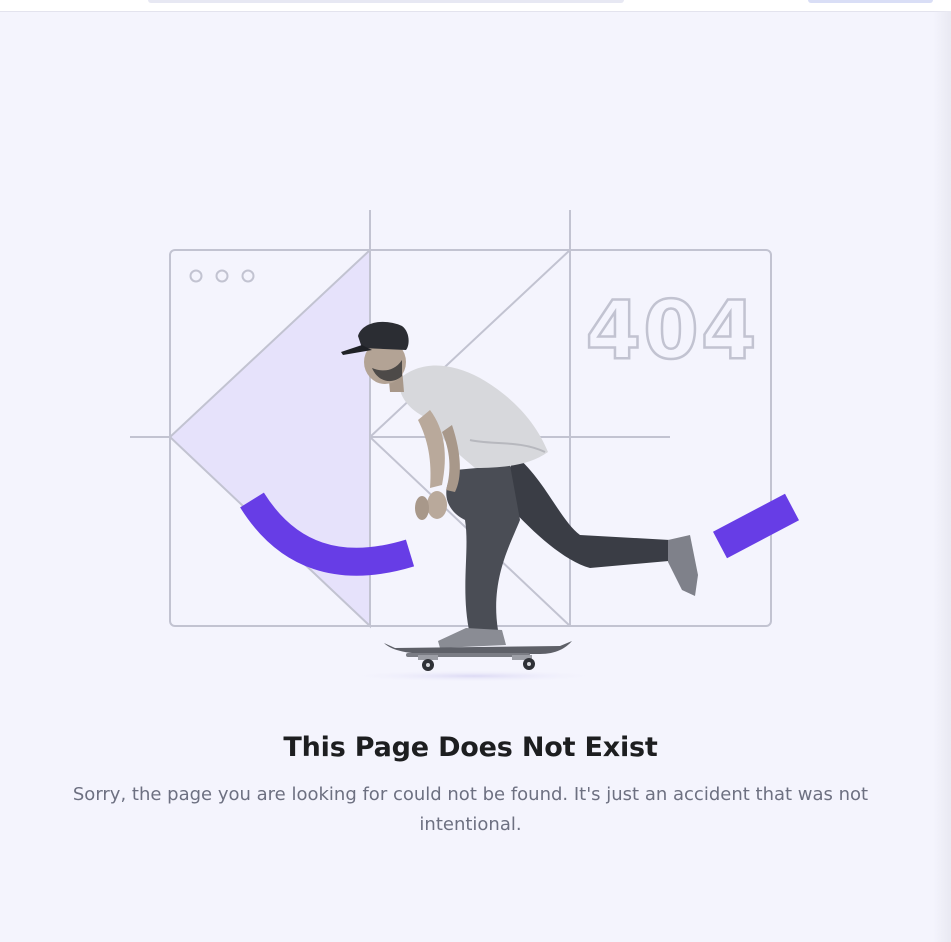  I want to click on page-title: This Page Does Not Exist, so click(470, 747).